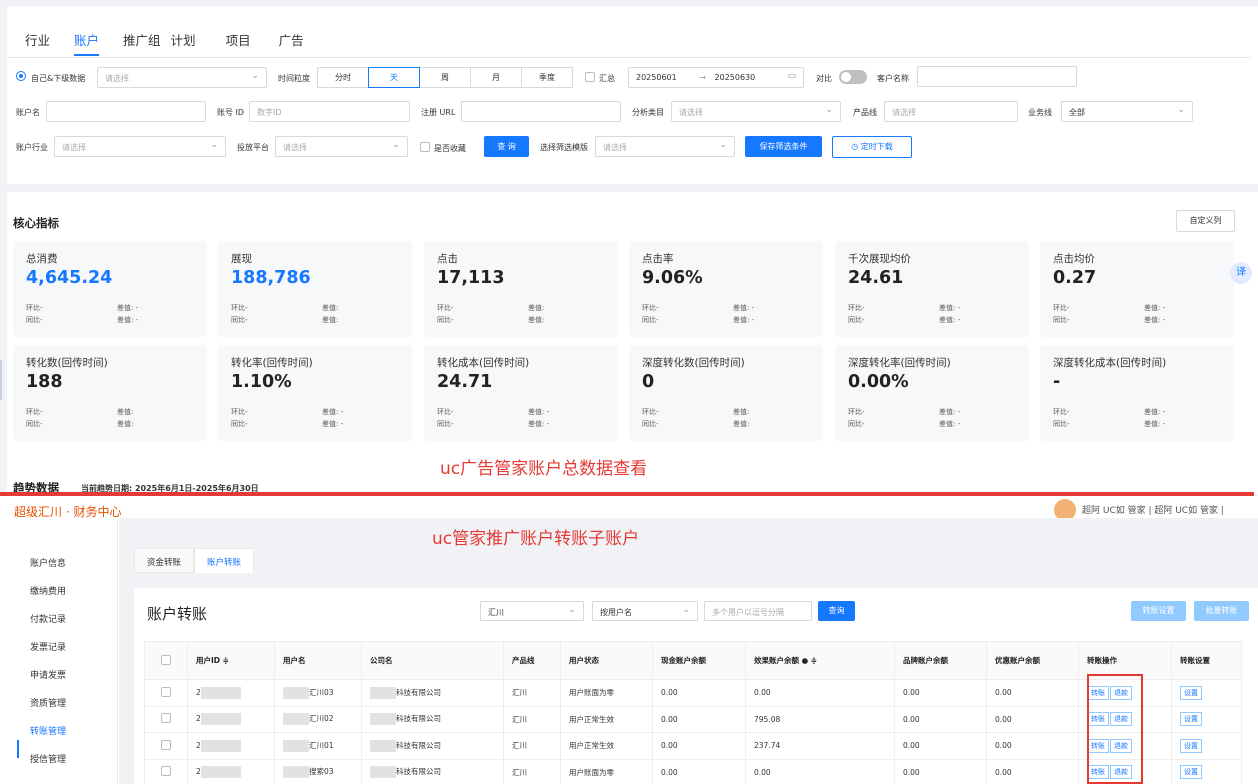 The width and height of the screenshot is (1258, 784). What do you see at coordinates (791, 76) in the screenshot?
I see `calendar-icon: ▭` at bounding box center [791, 76].